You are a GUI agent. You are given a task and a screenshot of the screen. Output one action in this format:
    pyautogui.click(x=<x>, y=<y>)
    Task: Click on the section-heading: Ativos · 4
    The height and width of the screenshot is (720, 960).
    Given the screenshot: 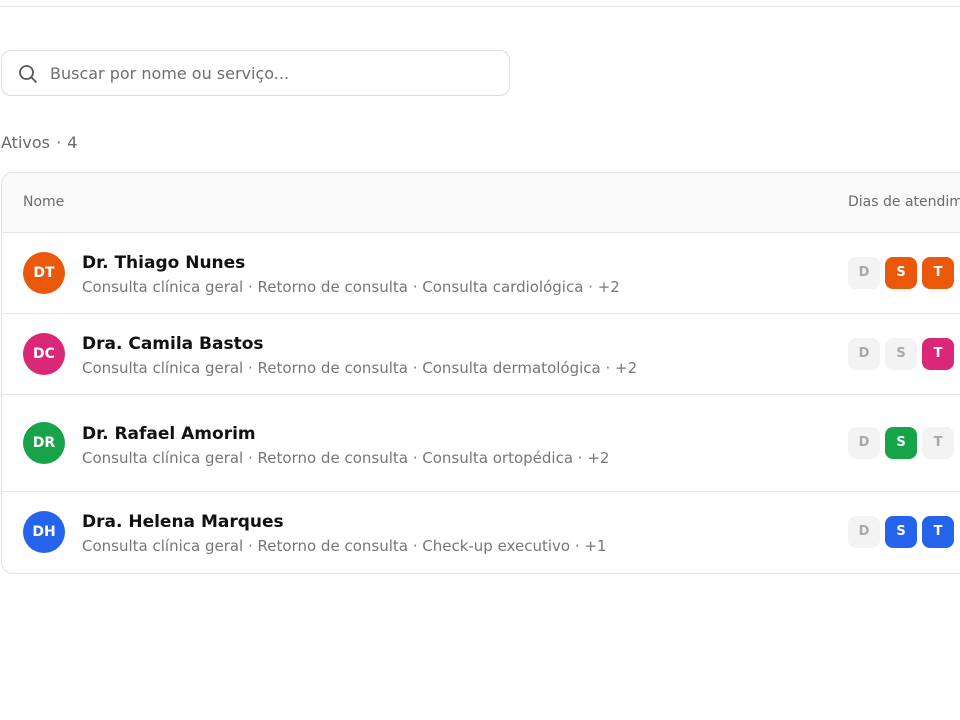 What is the action you would take?
    pyautogui.click(x=39, y=142)
    